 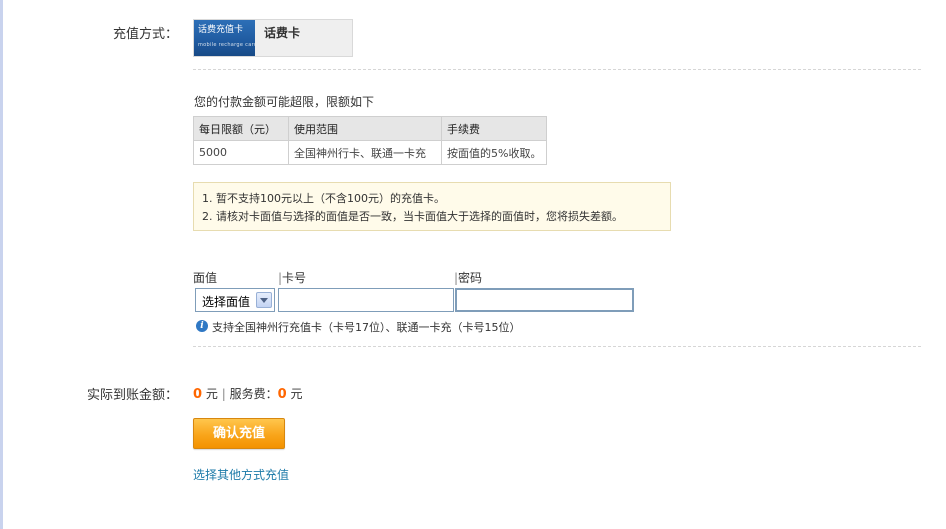 I want to click on limit-title: 您的付款金额可能超限，限额如下, so click(x=284, y=102).